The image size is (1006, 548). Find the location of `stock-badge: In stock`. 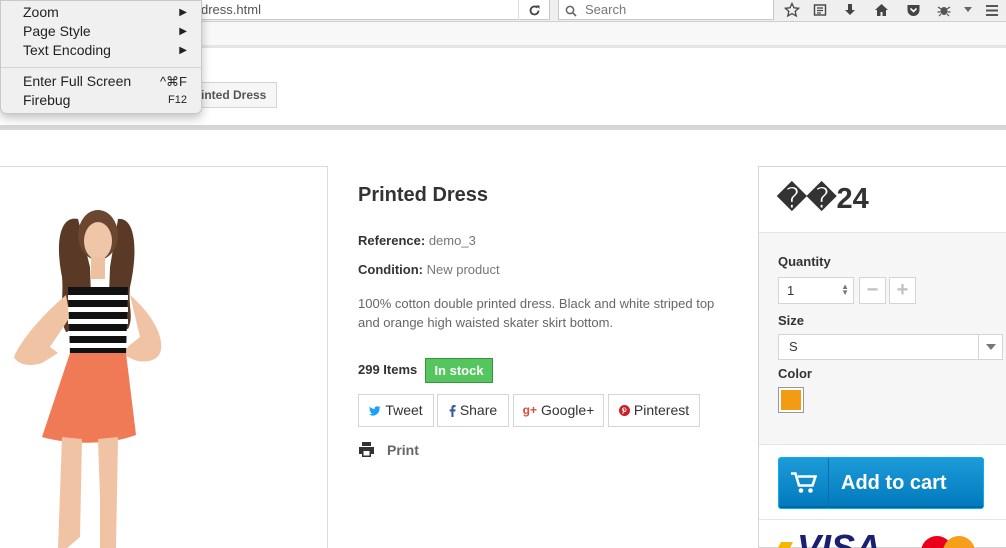

stock-badge: In stock is located at coordinates (459, 370).